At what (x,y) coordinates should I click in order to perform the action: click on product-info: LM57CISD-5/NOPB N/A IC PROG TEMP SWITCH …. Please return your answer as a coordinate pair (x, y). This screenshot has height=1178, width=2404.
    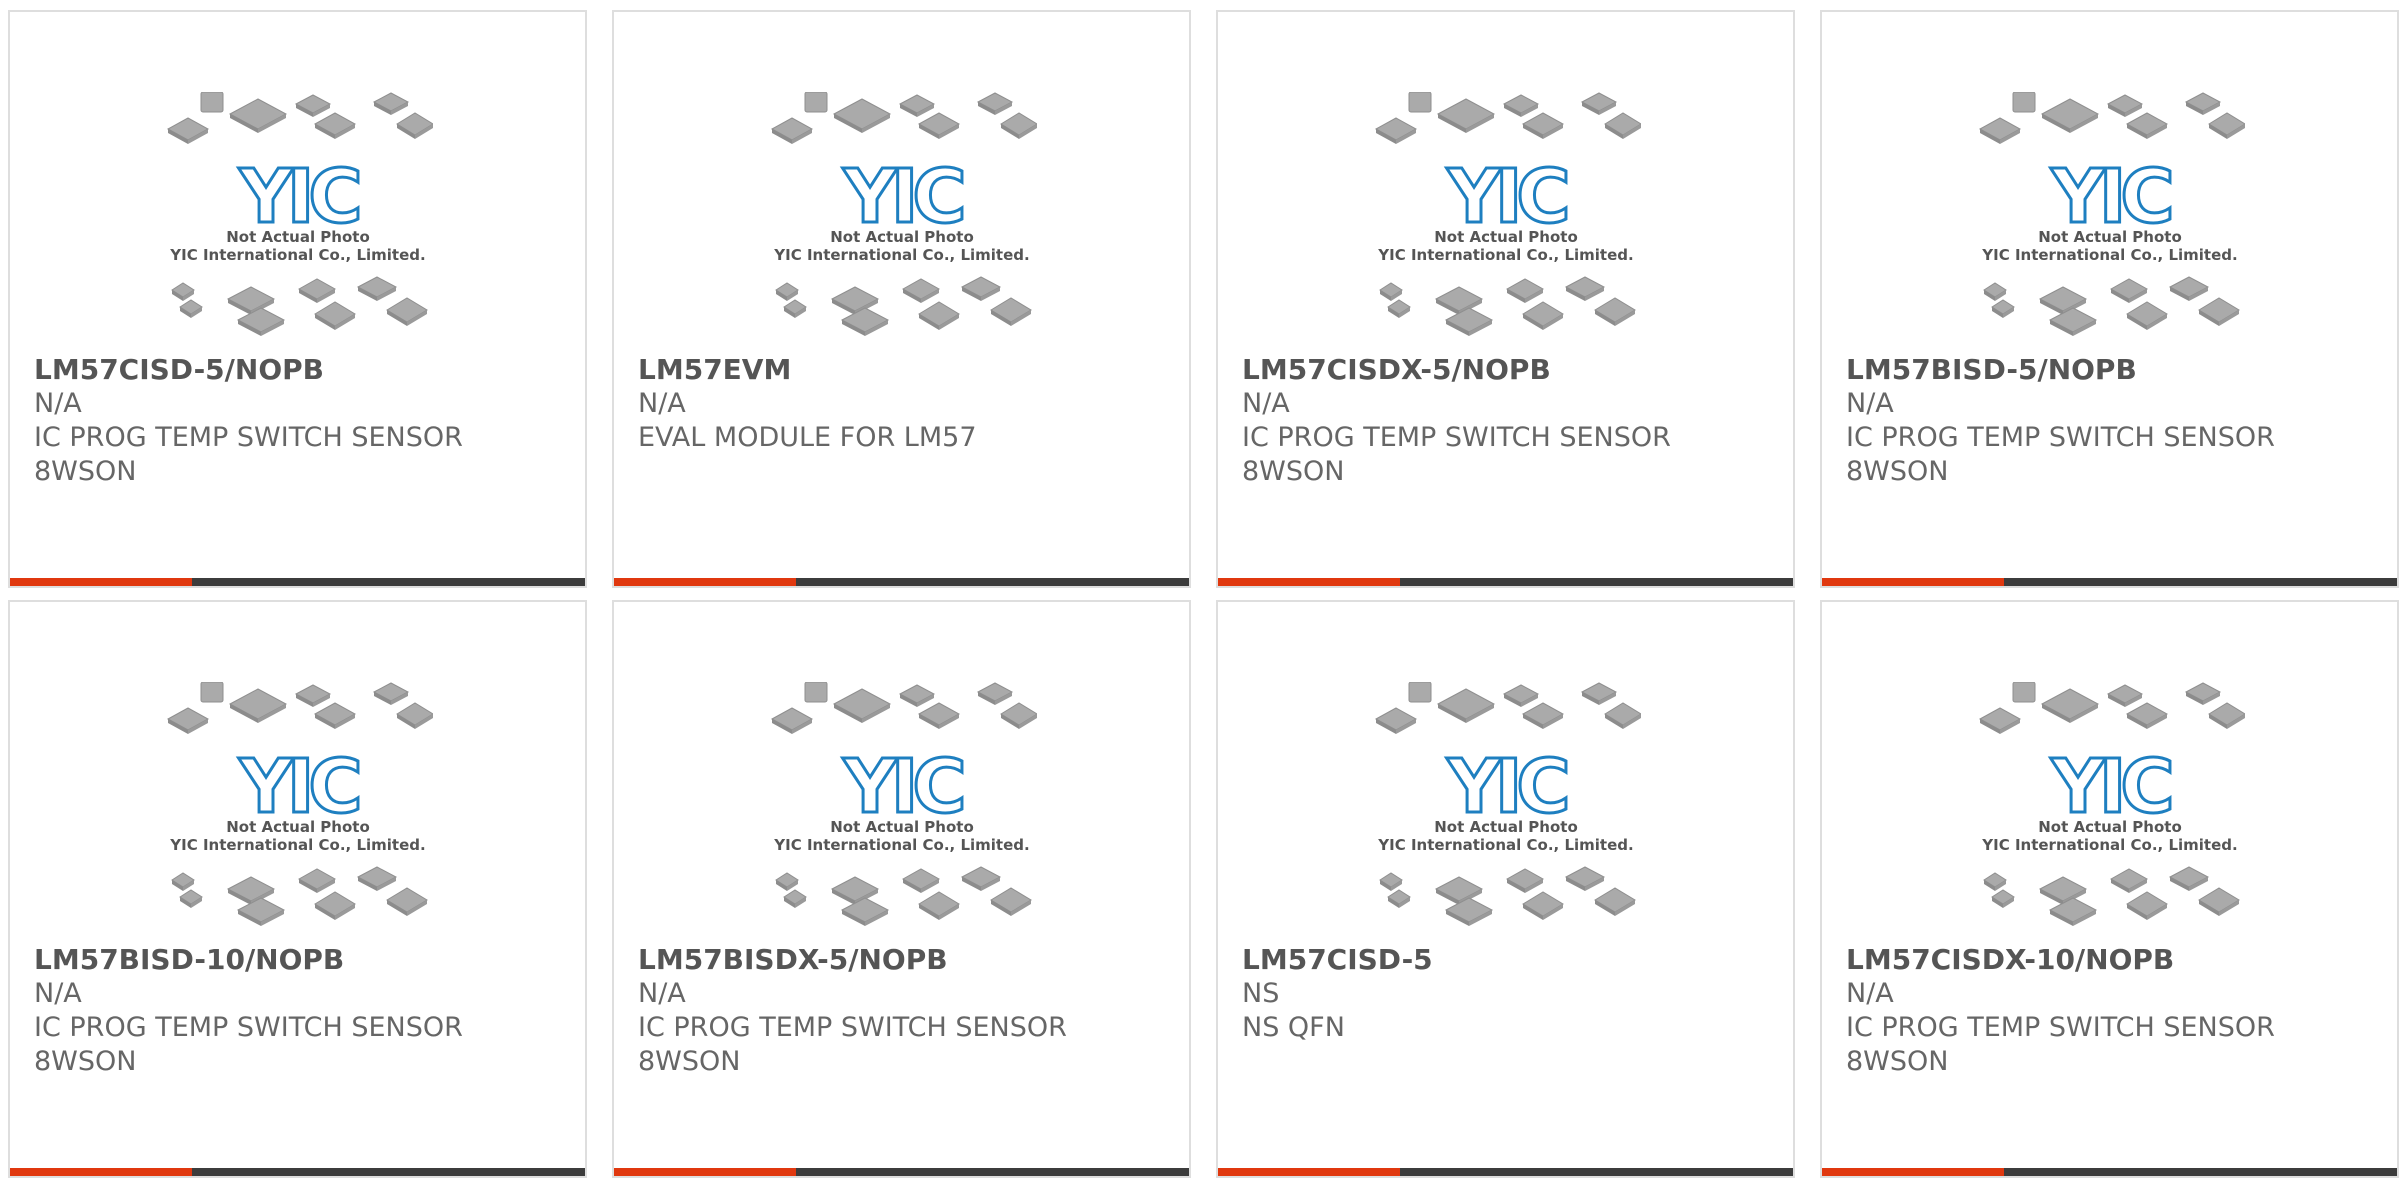
    Looking at the image, I should click on (297, 421).